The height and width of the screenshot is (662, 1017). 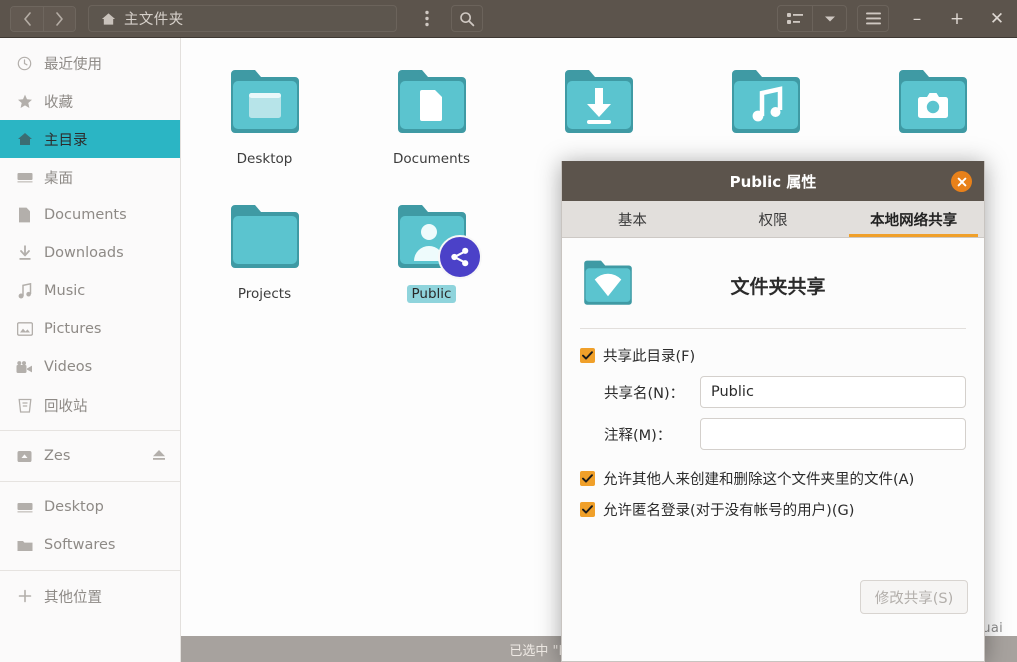 I want to click on file-item-public: Public, so click(x=431, y=258).